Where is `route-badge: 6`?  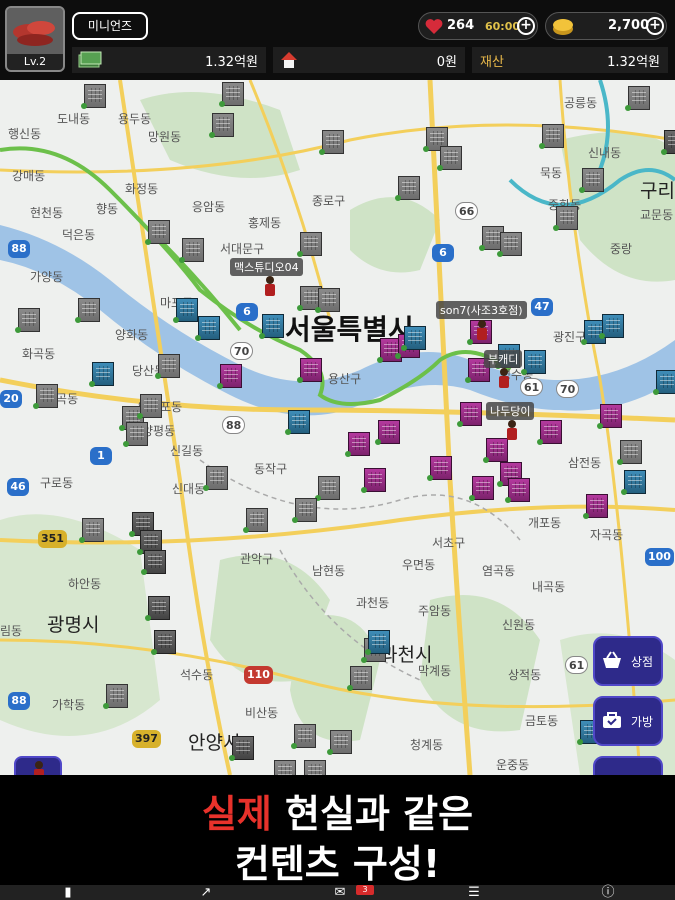 route-badge: 6 is located at coordinates (247, 312).